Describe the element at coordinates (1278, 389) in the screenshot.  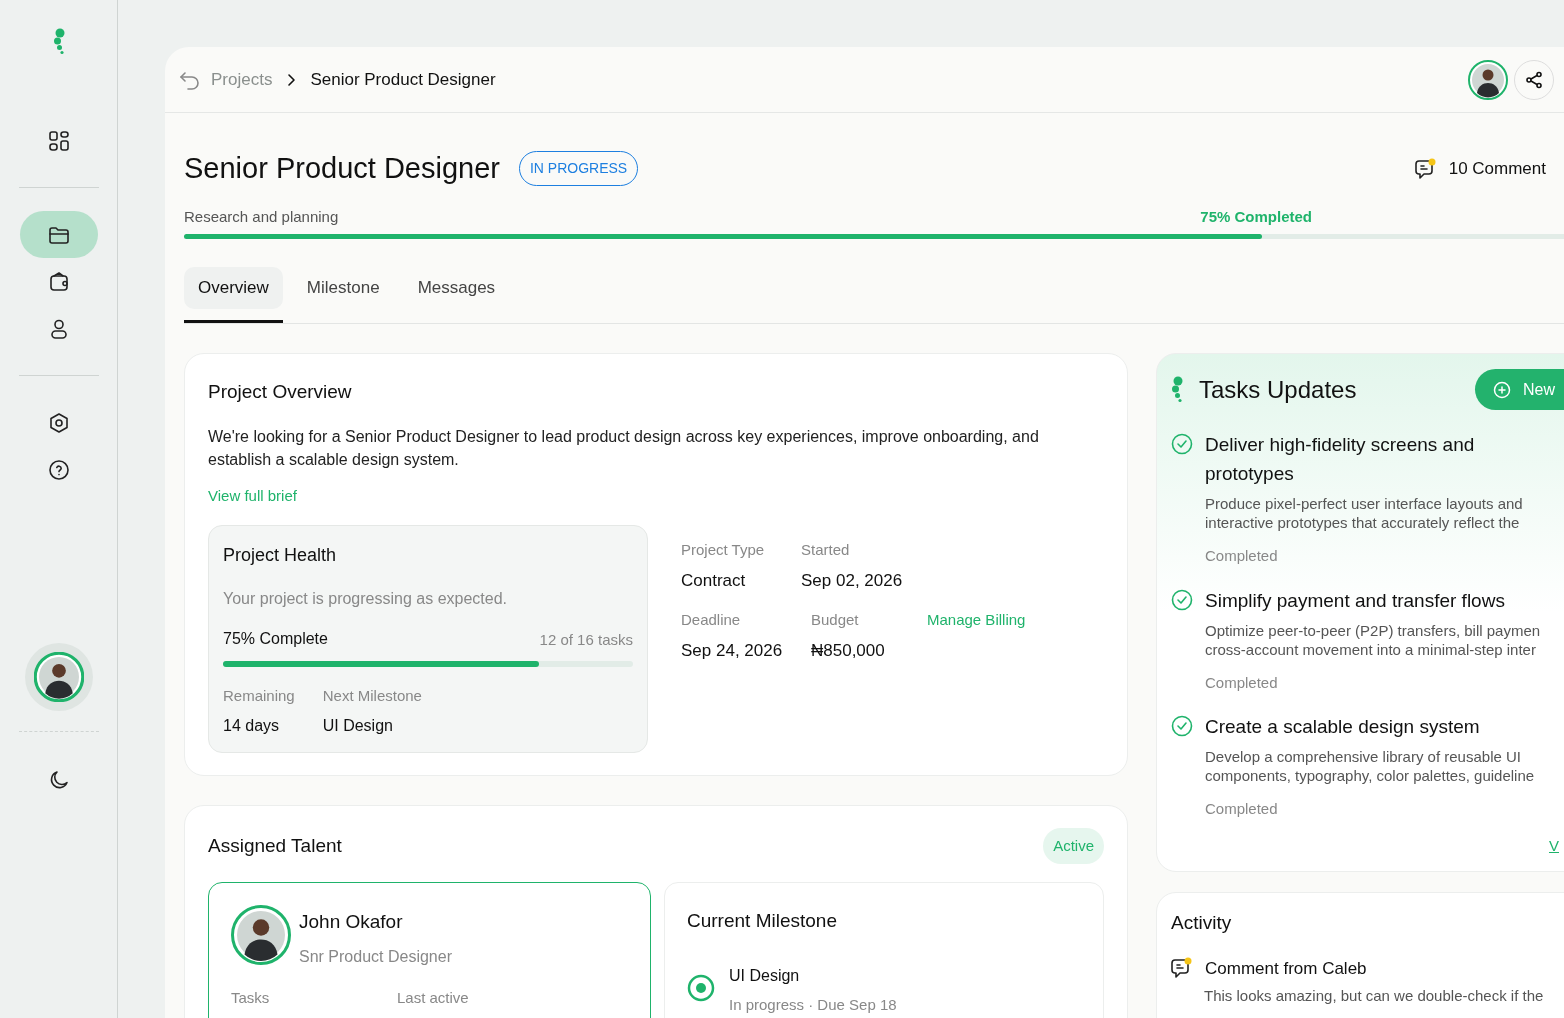
I see `section-title: Tasks Updates` at that location.